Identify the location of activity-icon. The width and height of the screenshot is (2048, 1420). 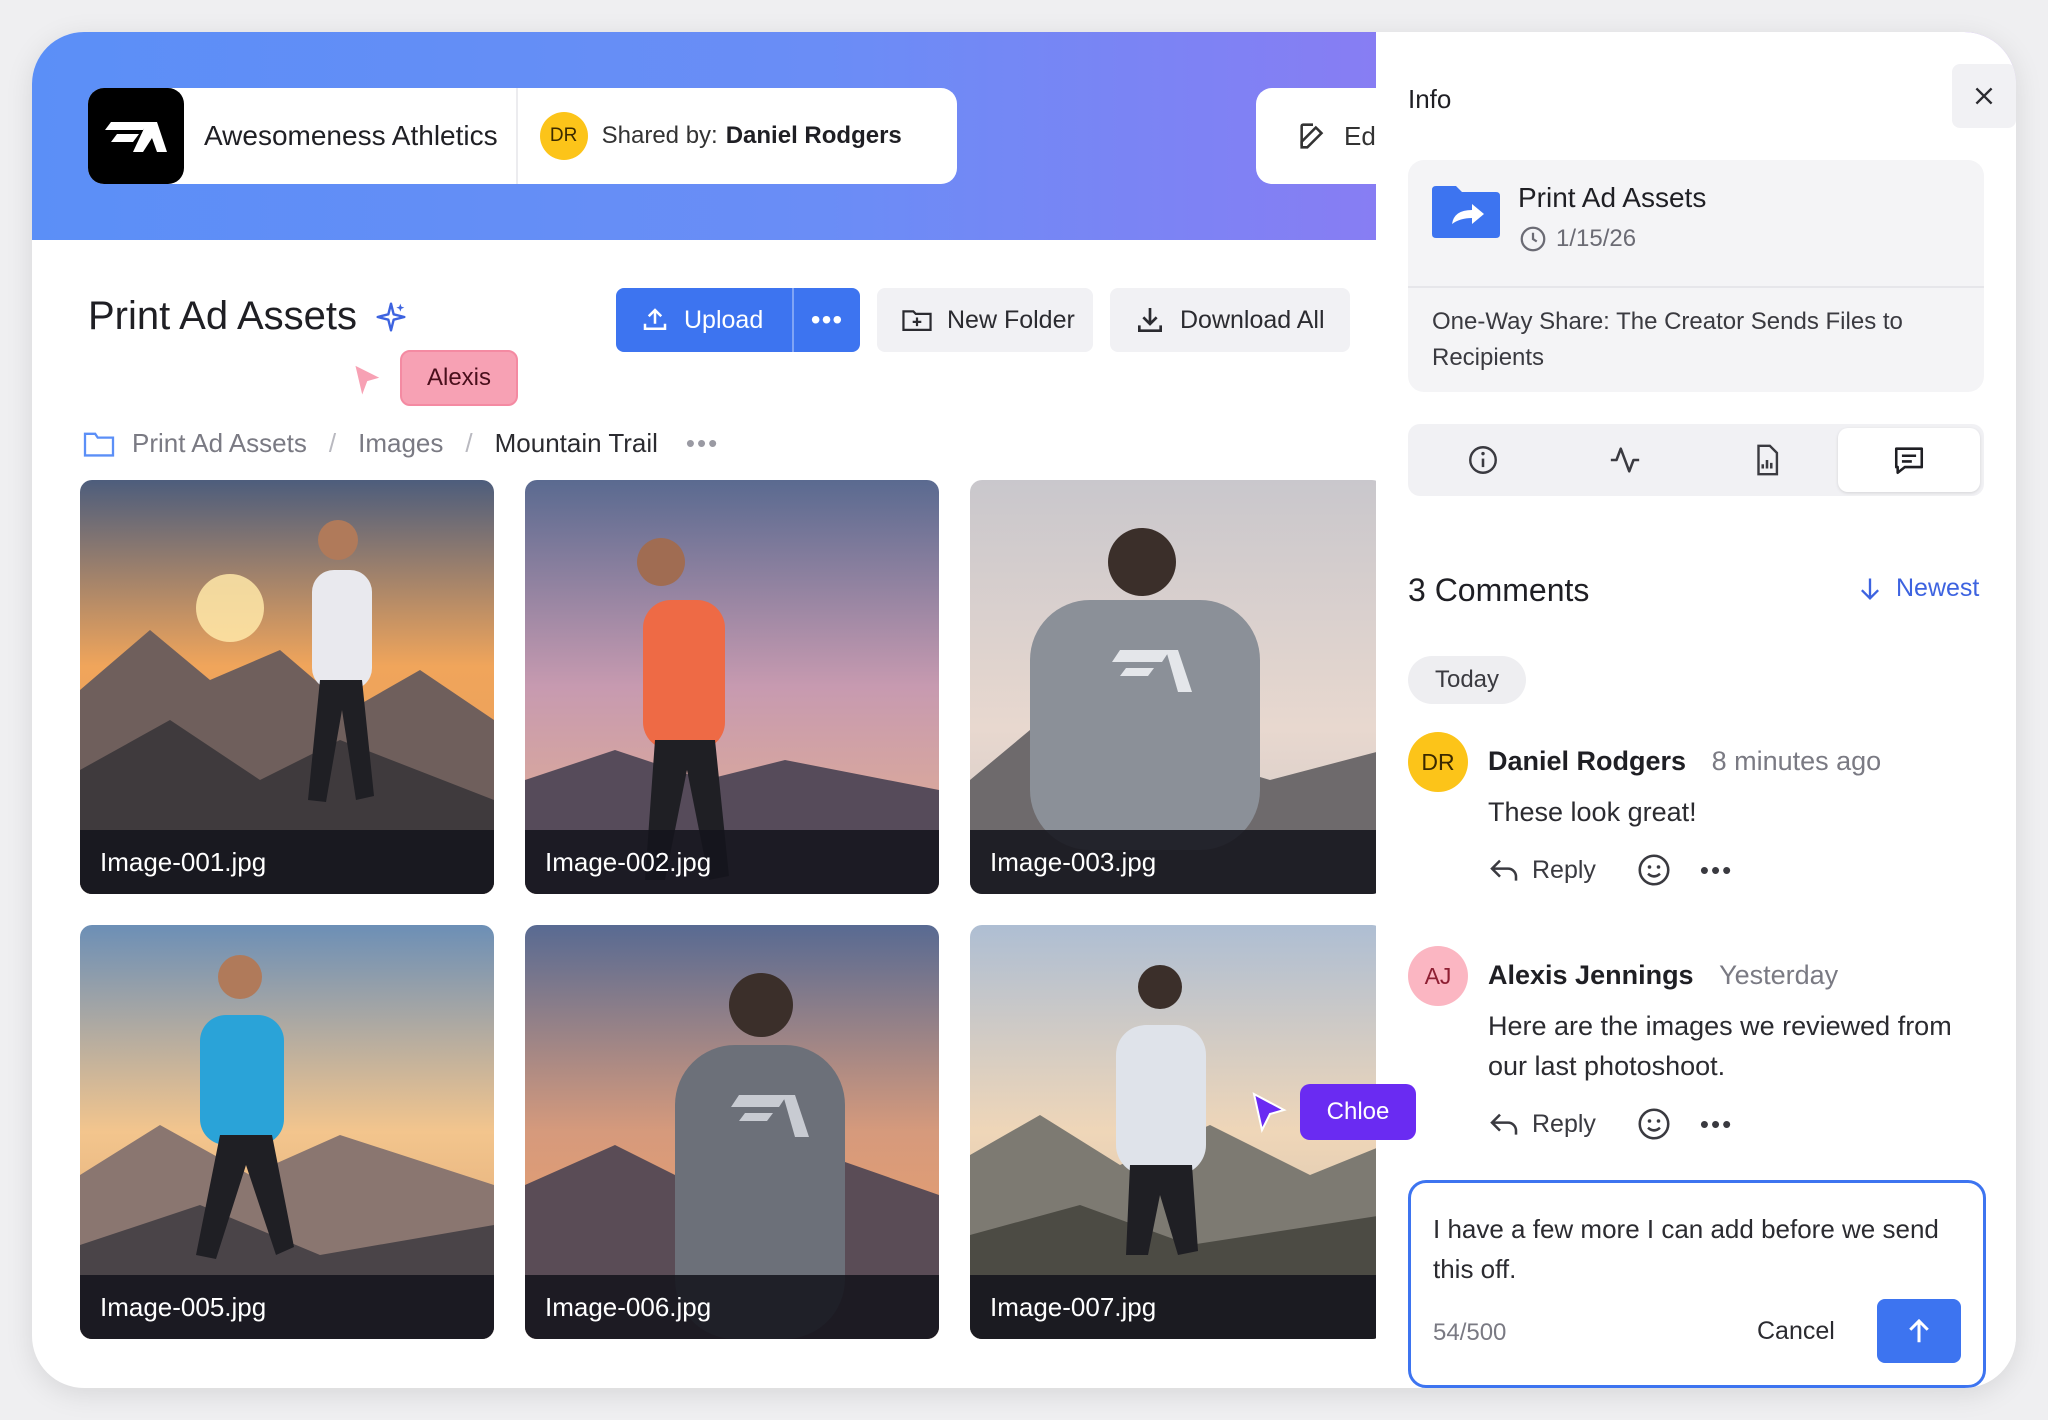
(1625, 460).